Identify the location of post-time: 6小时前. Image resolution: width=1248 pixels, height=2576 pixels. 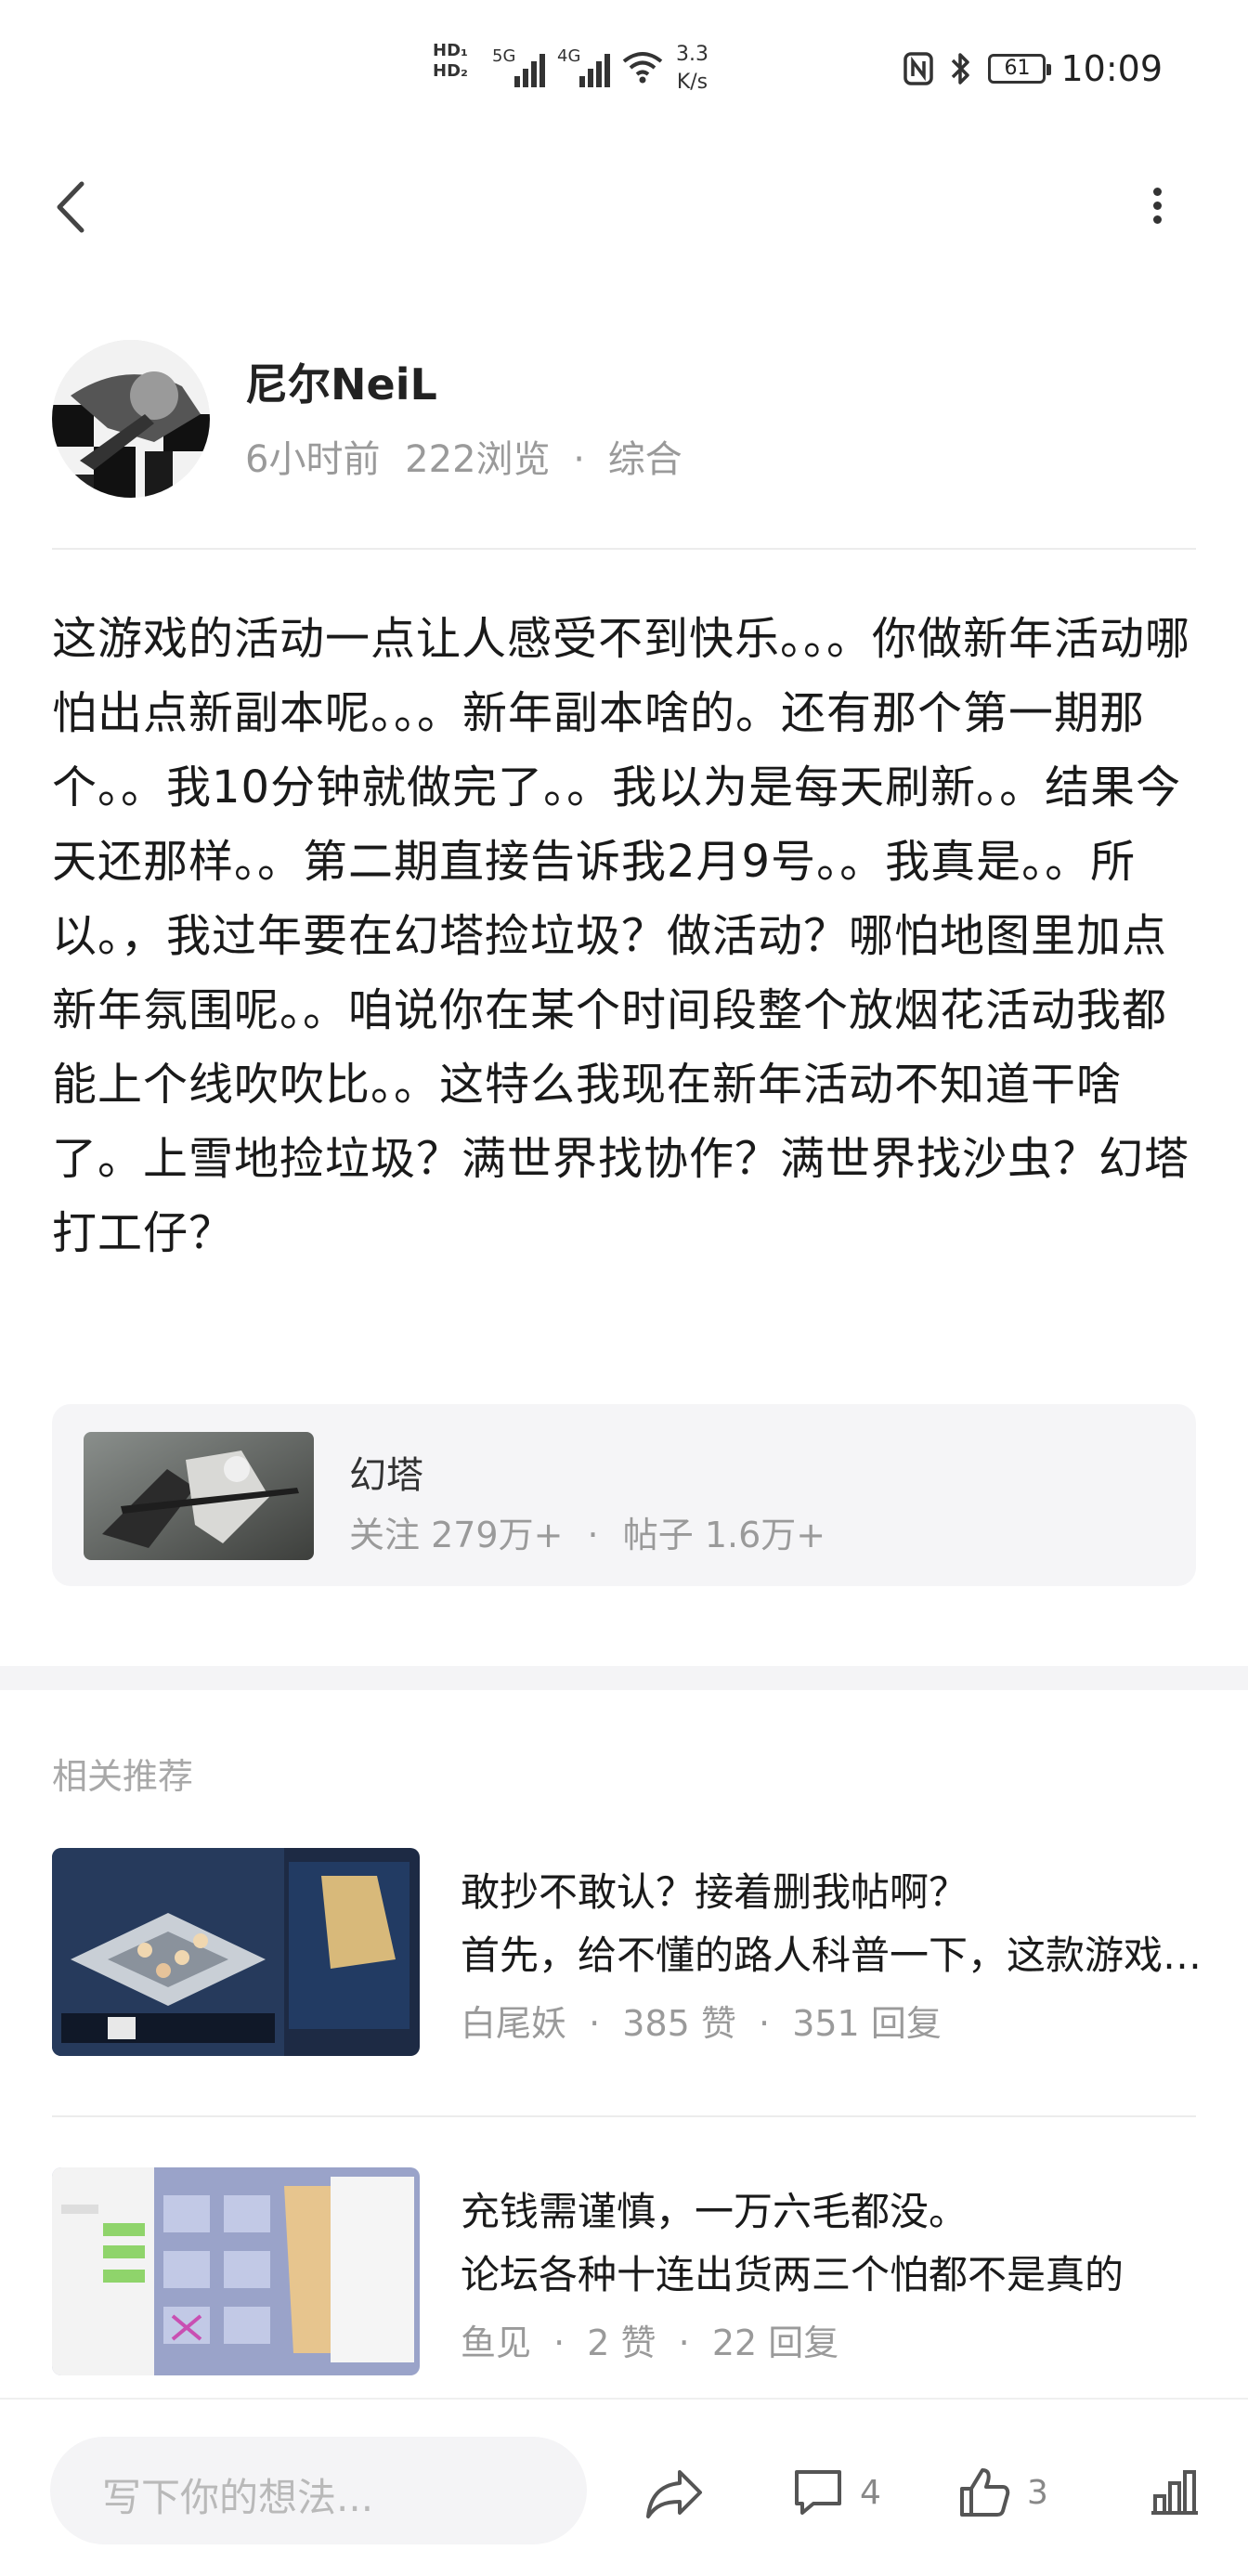
(313, 460).